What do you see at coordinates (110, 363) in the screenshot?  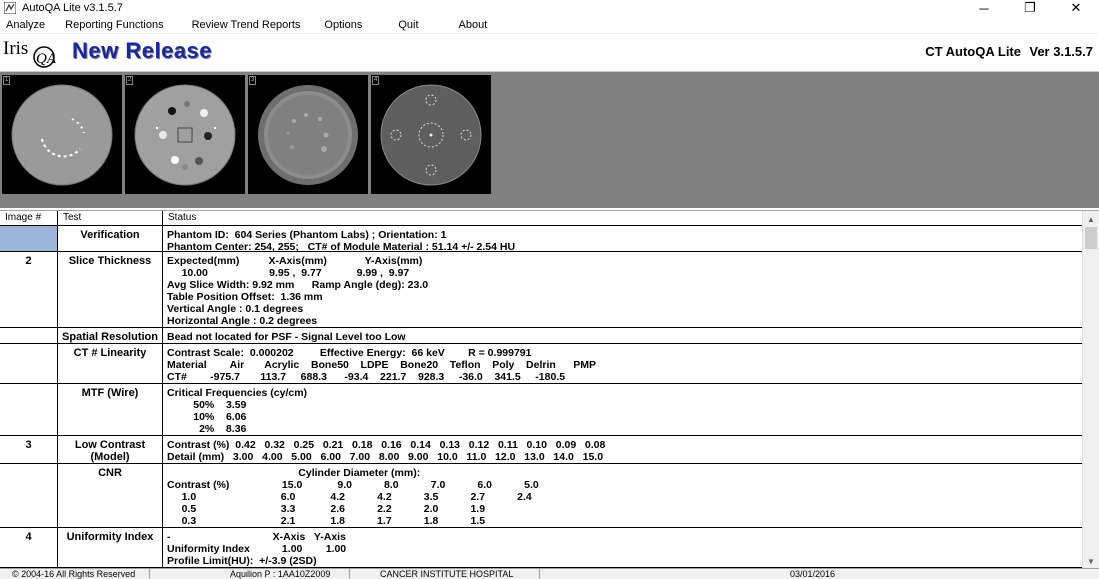 I see `cell-test-name: CT # Linearity` at bounding box center [110, 363].